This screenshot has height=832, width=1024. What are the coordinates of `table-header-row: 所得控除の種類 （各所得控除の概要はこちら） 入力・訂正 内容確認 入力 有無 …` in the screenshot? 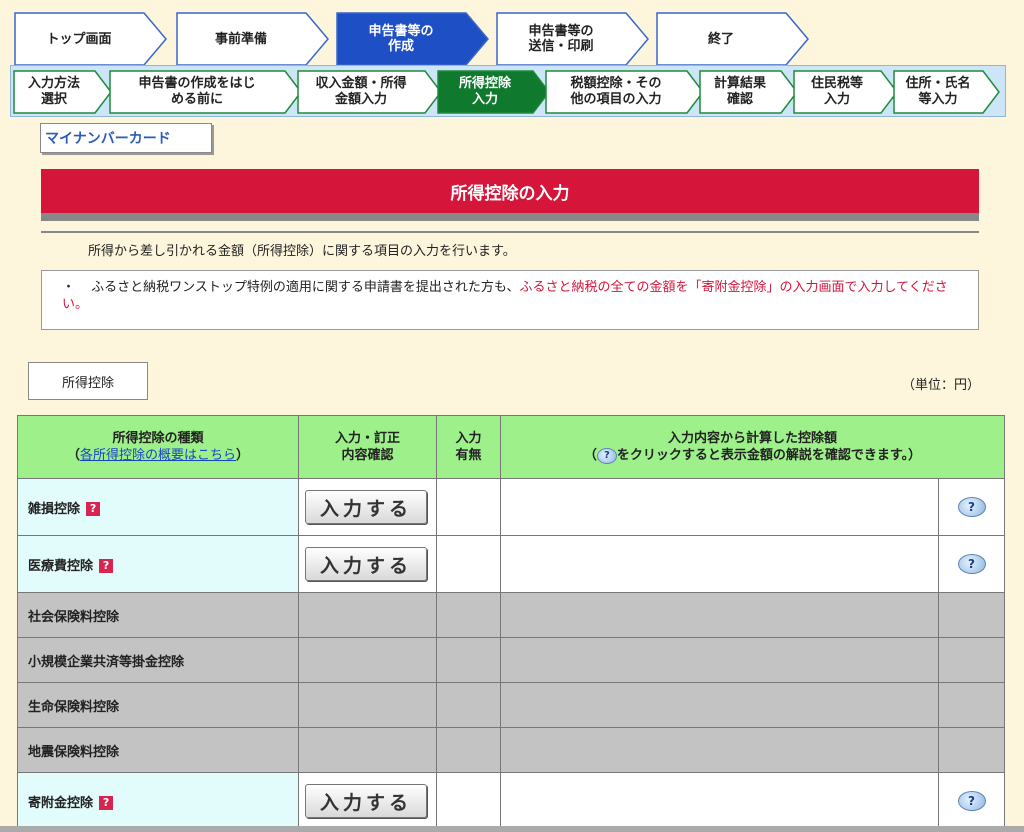 It's located at (511, 447).